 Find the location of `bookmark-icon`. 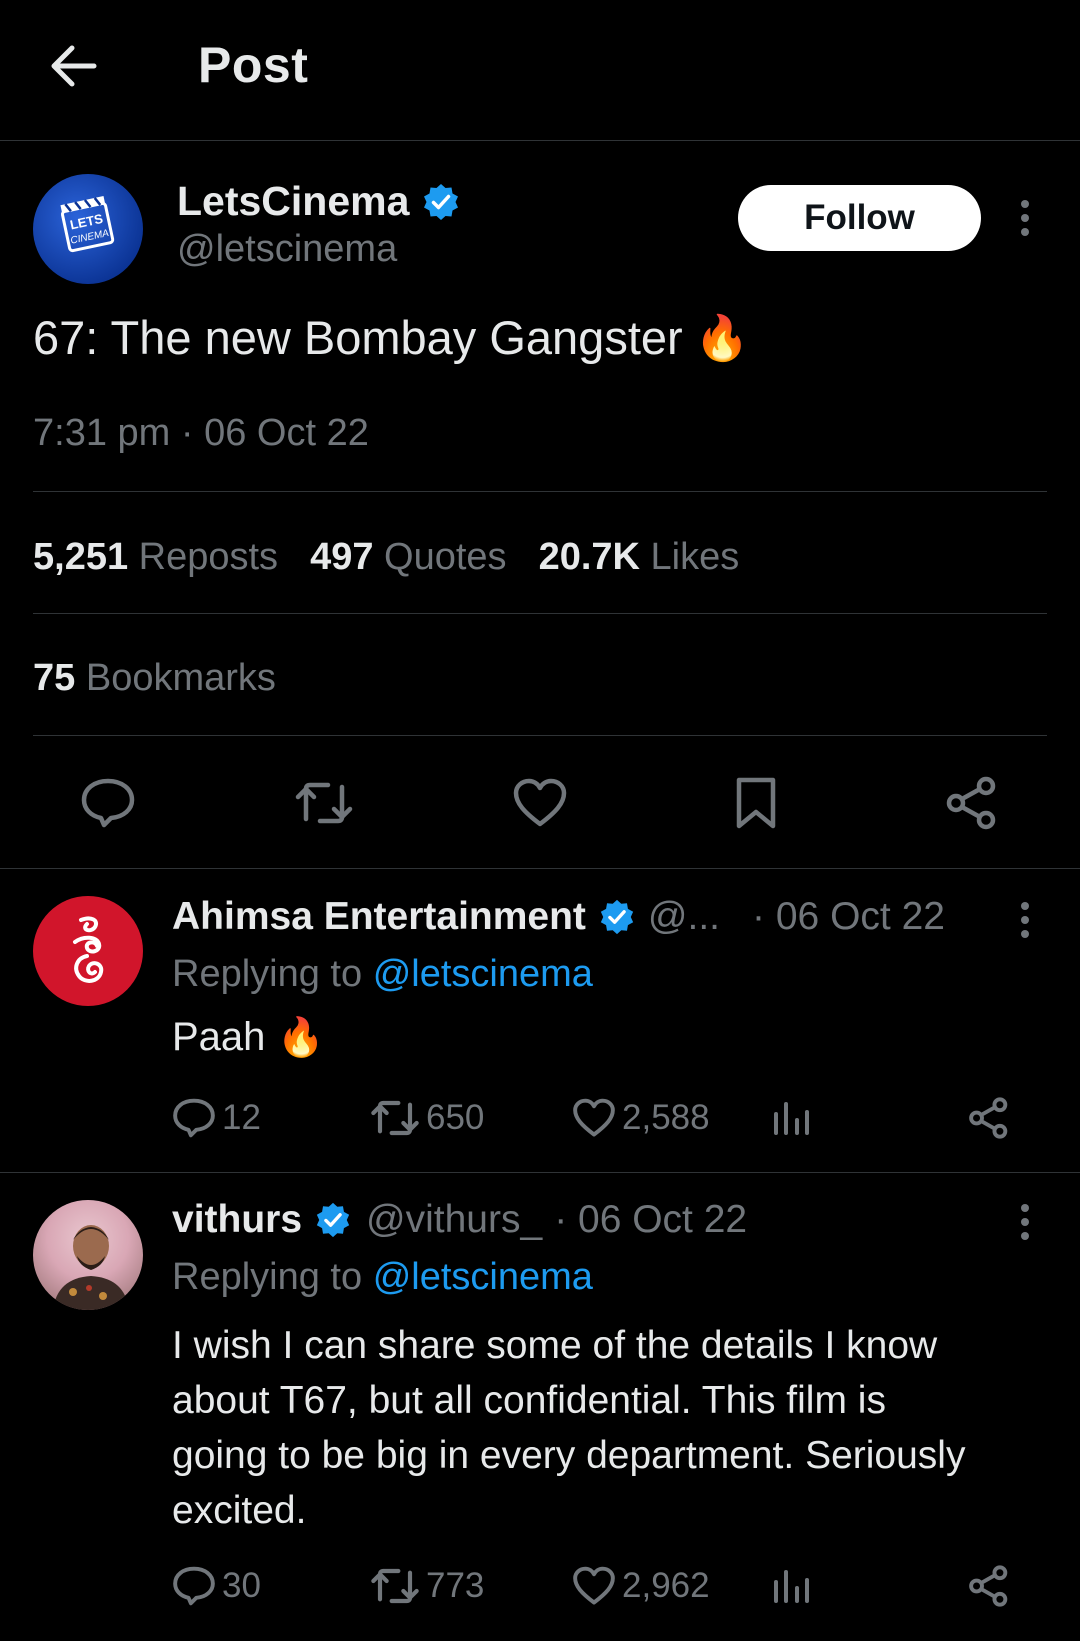

bookmark-icon is located at coordinates (756, 803).